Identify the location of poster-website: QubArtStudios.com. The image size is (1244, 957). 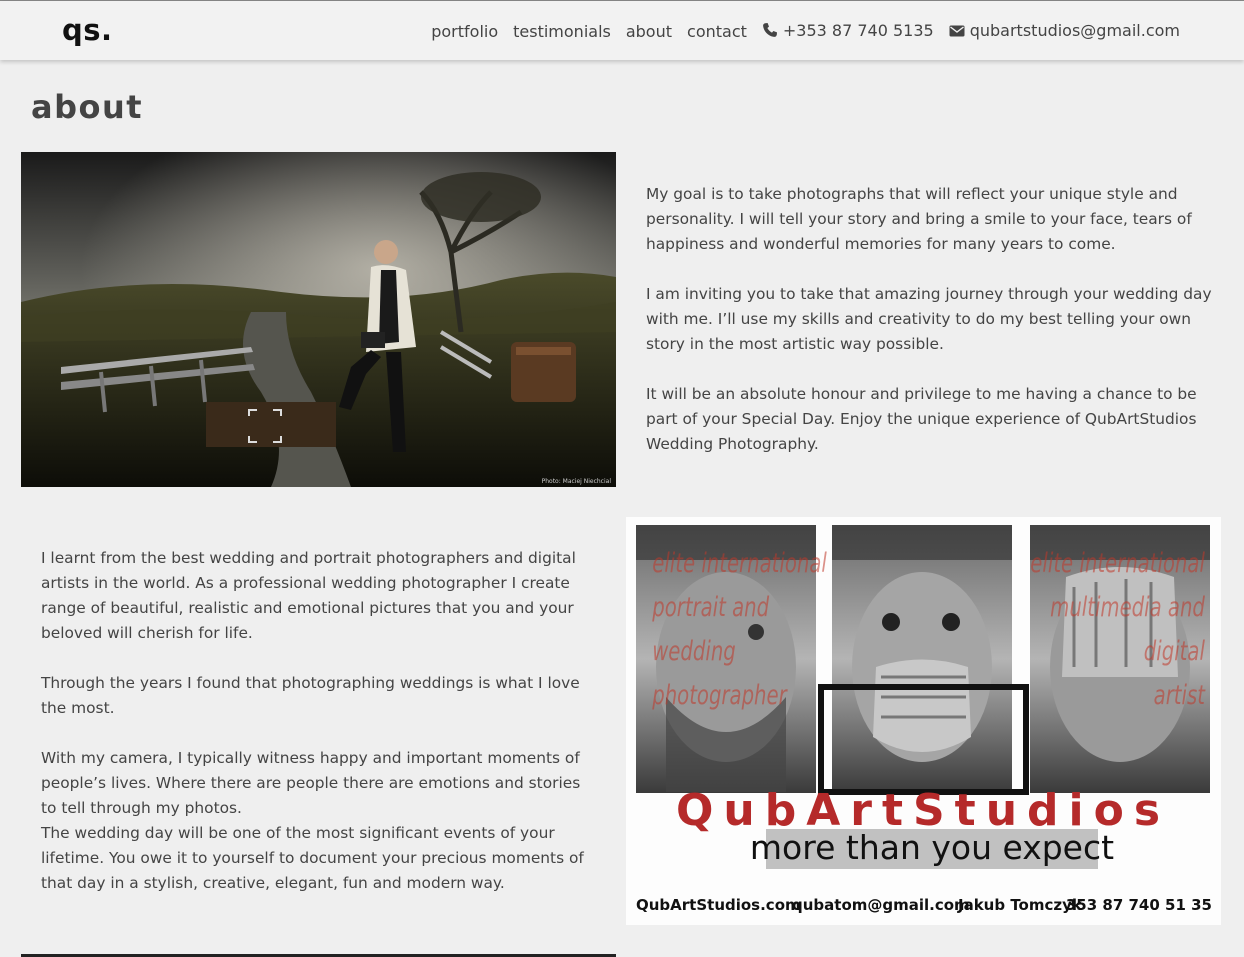
(718, 905).